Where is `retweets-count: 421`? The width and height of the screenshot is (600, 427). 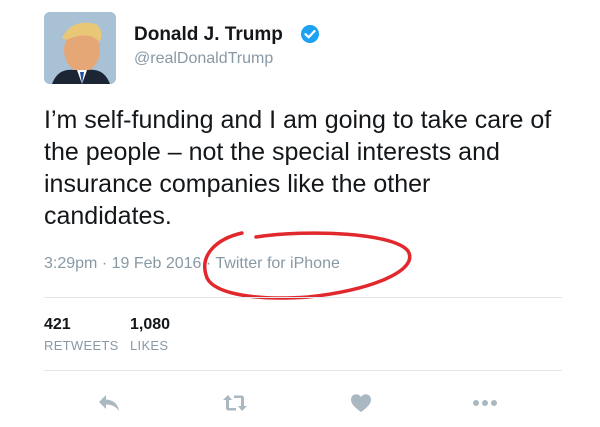
retweets-count: 421 is located at coordinates (57, 324).